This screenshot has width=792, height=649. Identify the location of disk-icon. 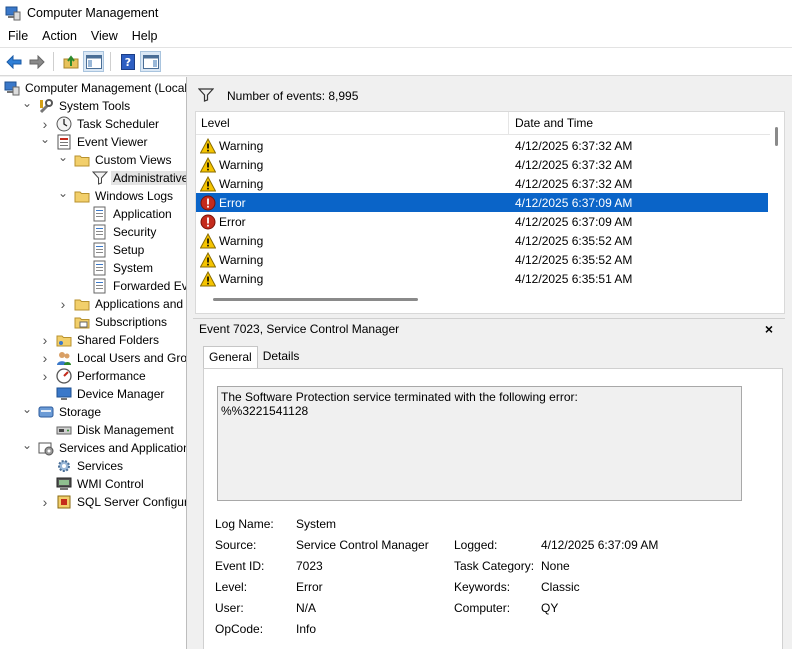
(64, 430).